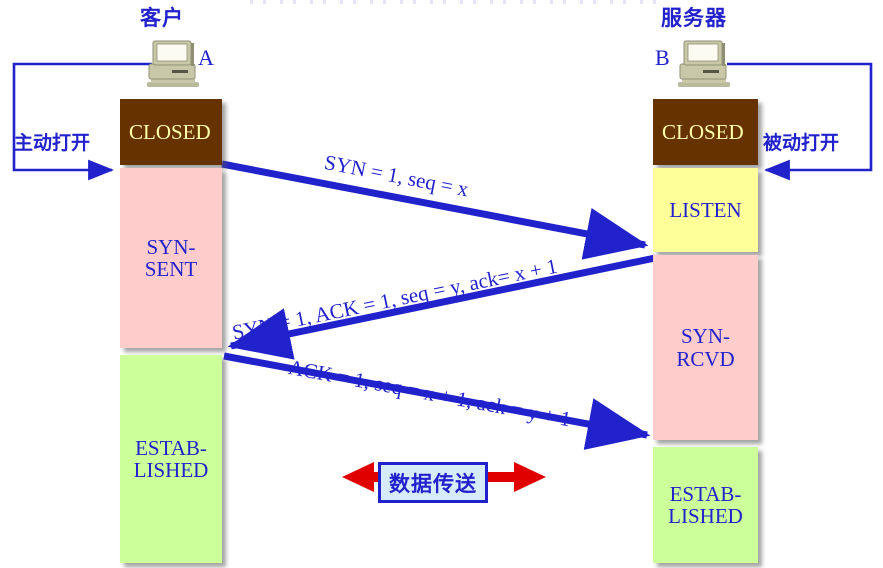  What do you see at coordinates (662, 57) in the screenshot?
I see `server-letter: B` at bounding box center [662, 57].